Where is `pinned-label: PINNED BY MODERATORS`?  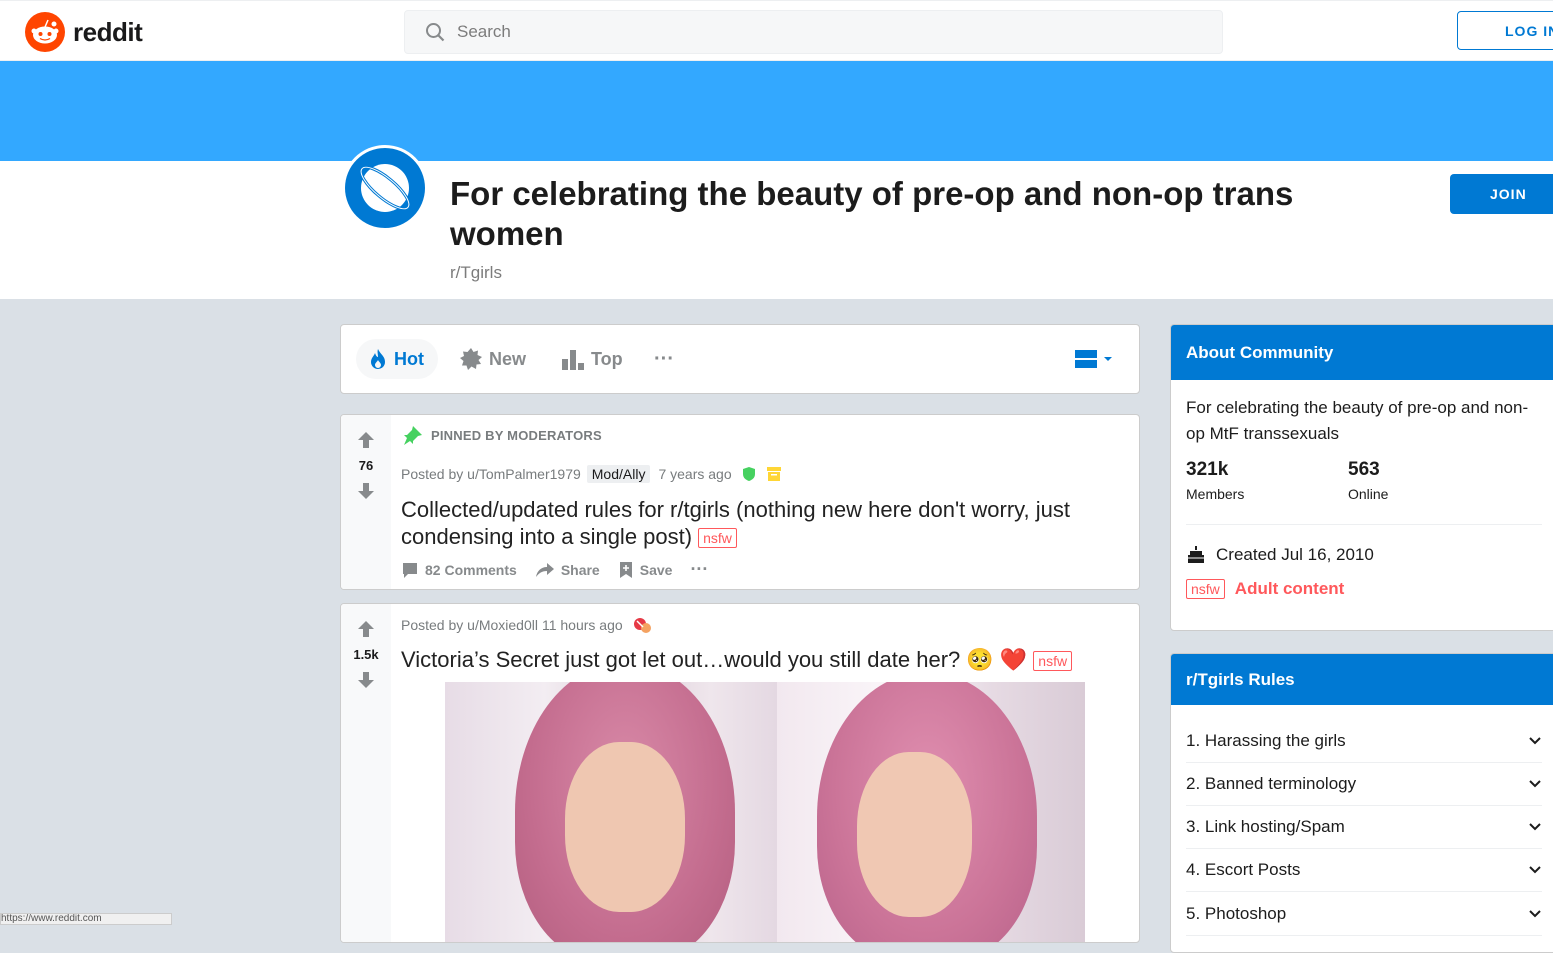
pinned-label: PINNED BY MODERATORS is located at coordinates (501, 435).